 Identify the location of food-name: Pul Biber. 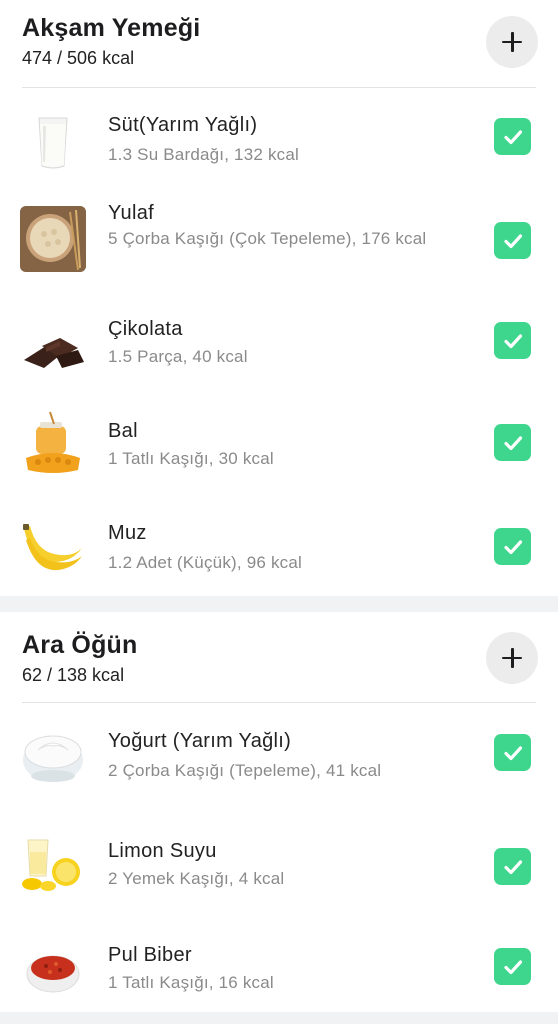
(150, 955).